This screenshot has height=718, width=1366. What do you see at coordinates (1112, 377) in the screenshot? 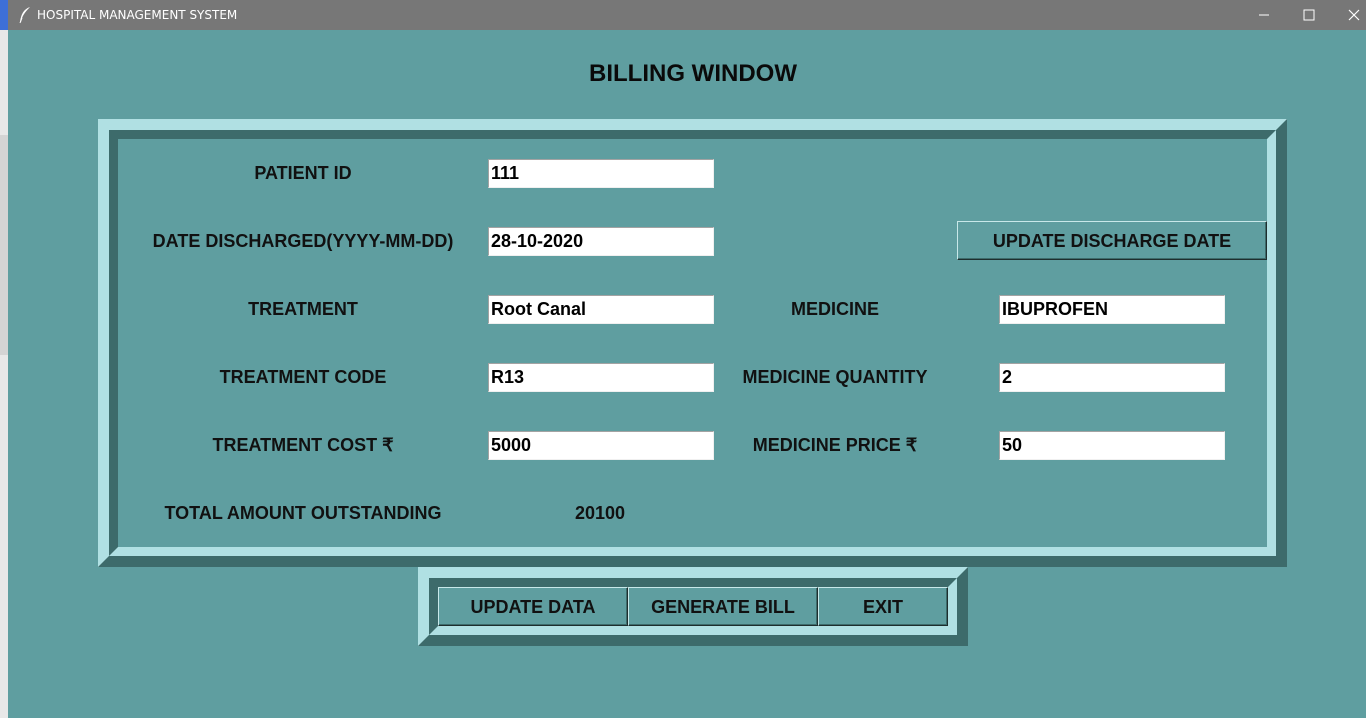
I see `medicine-quantity-input: 2` at bounding box center [1112, 377].